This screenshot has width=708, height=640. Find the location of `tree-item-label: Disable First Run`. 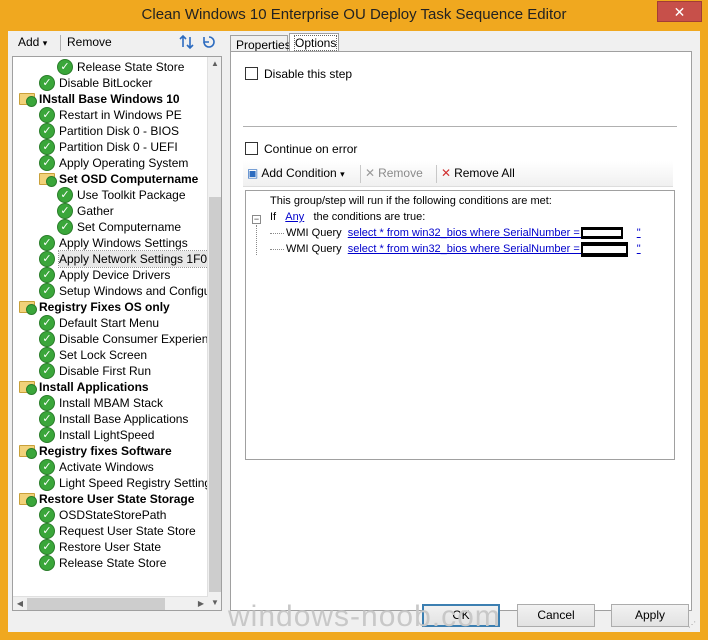

tree-item-label: Disable First Run is located at coordinates (105, 371).